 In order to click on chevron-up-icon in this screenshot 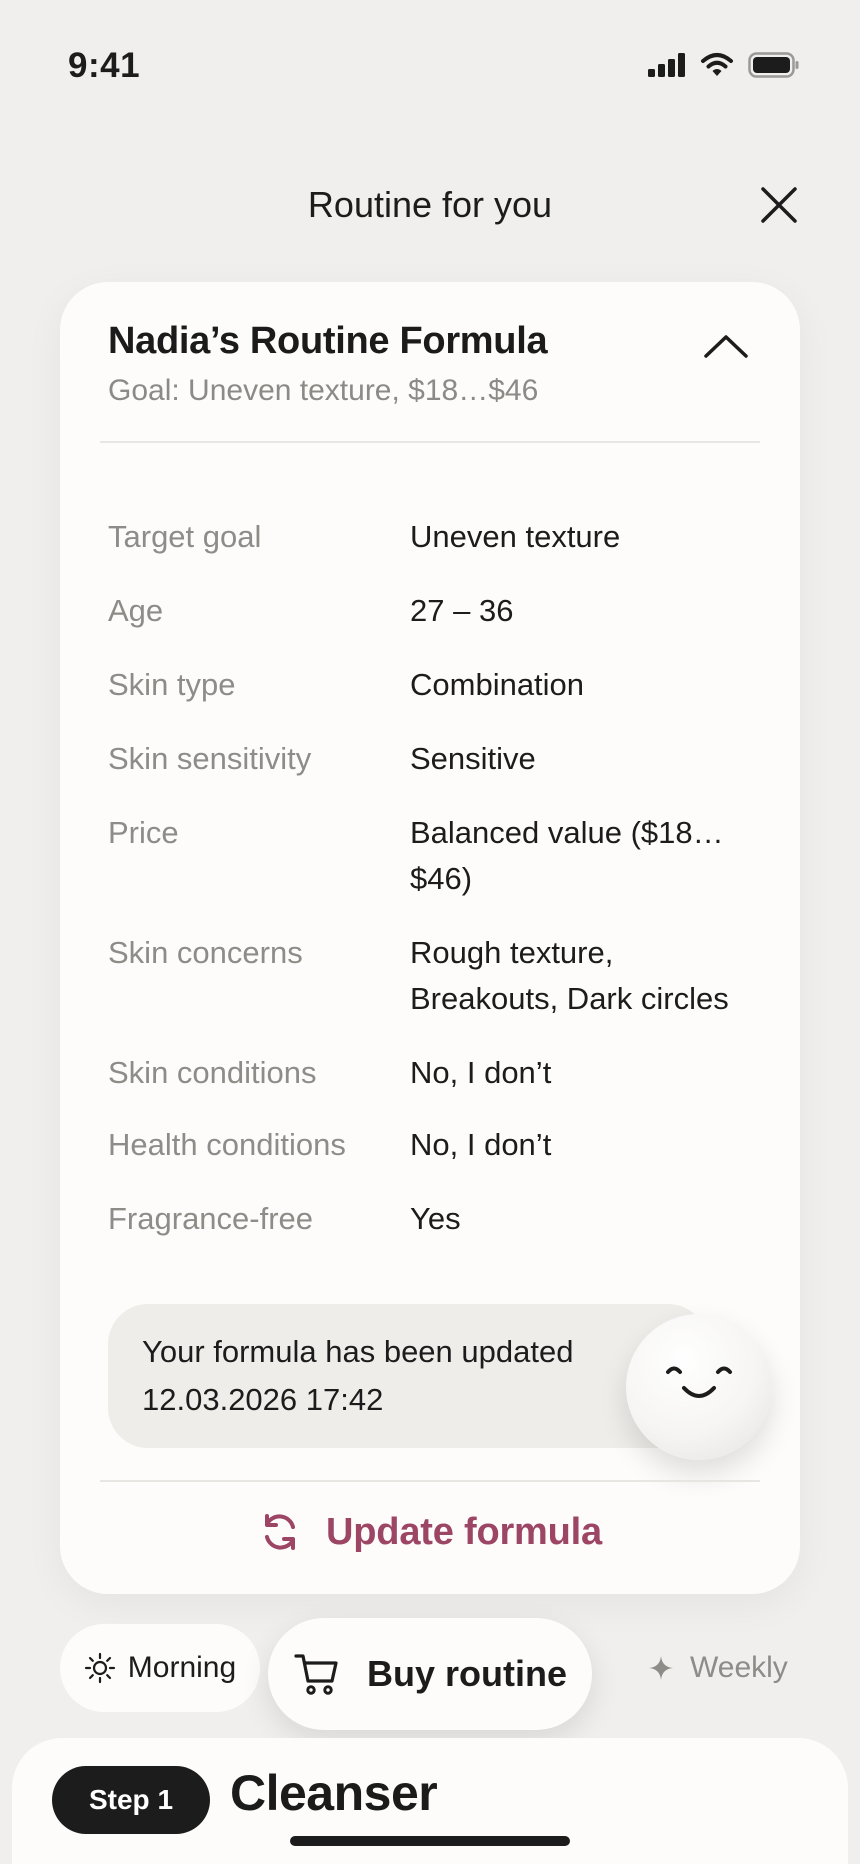, I will do `click(726, 346)`.